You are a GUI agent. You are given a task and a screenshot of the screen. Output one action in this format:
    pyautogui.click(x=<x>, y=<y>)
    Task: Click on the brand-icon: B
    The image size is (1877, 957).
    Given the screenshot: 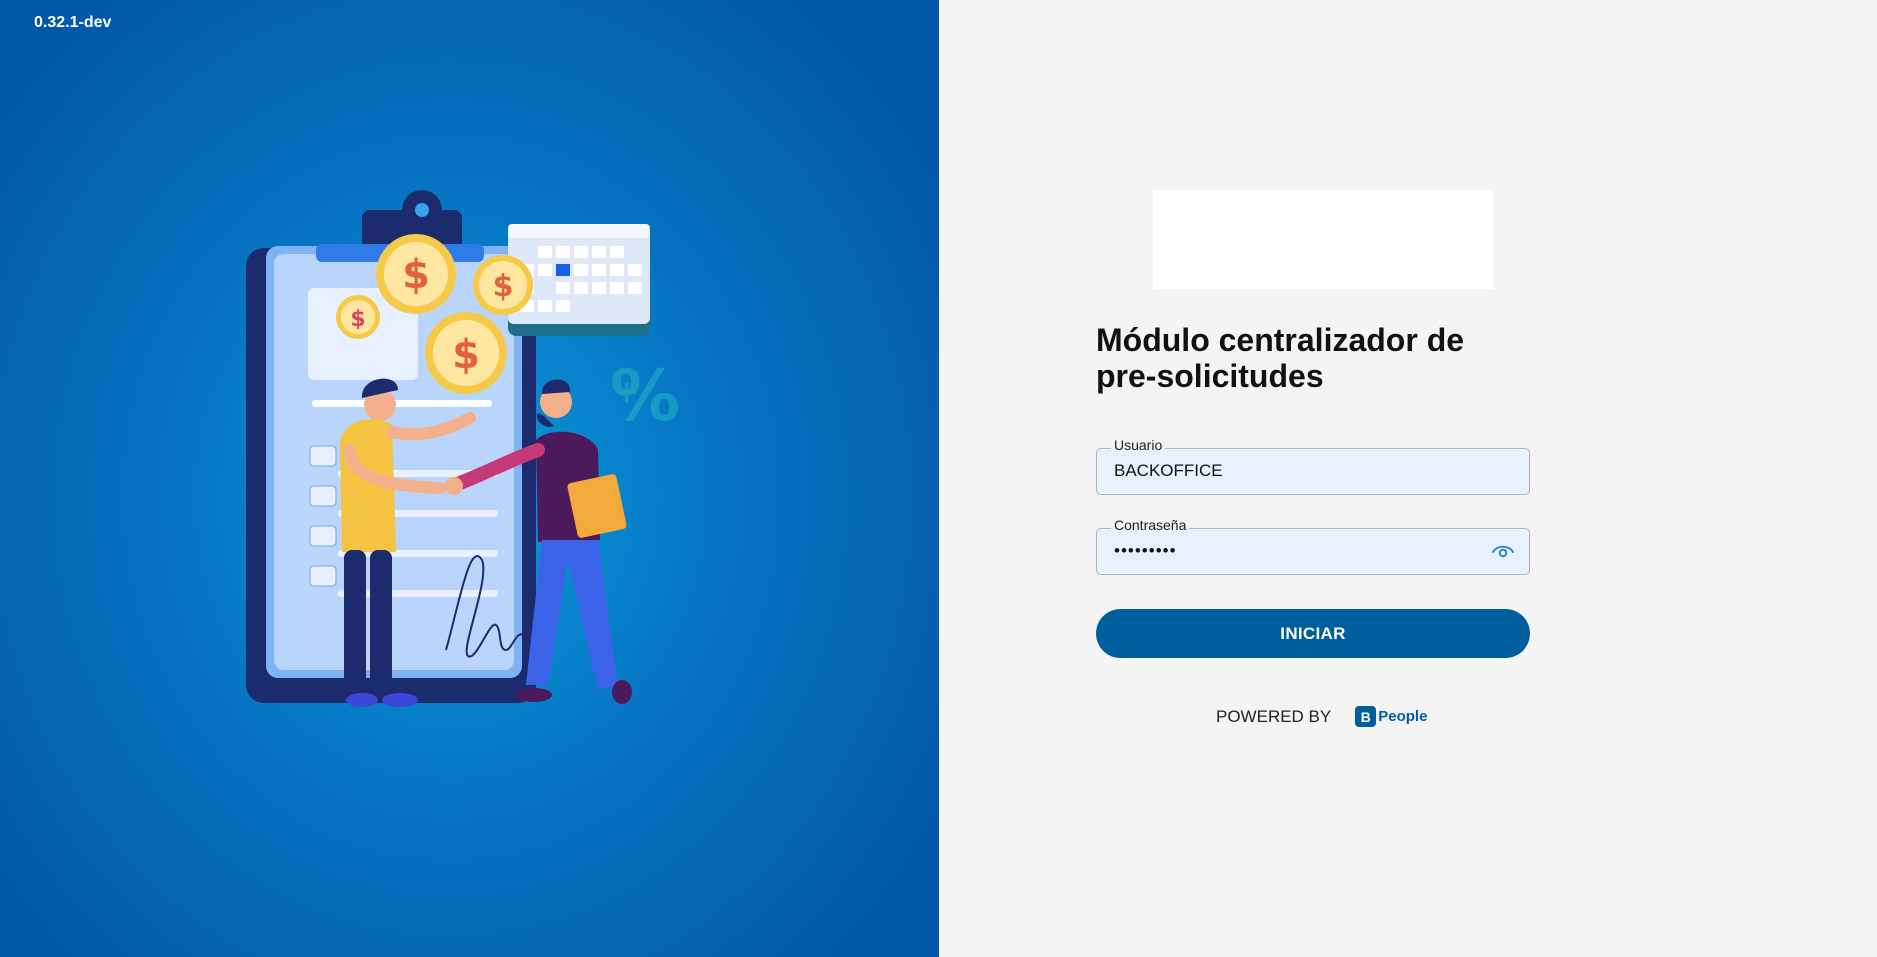 What is the action you would take?
    pyautogui.click(x=1366, y=716)
    